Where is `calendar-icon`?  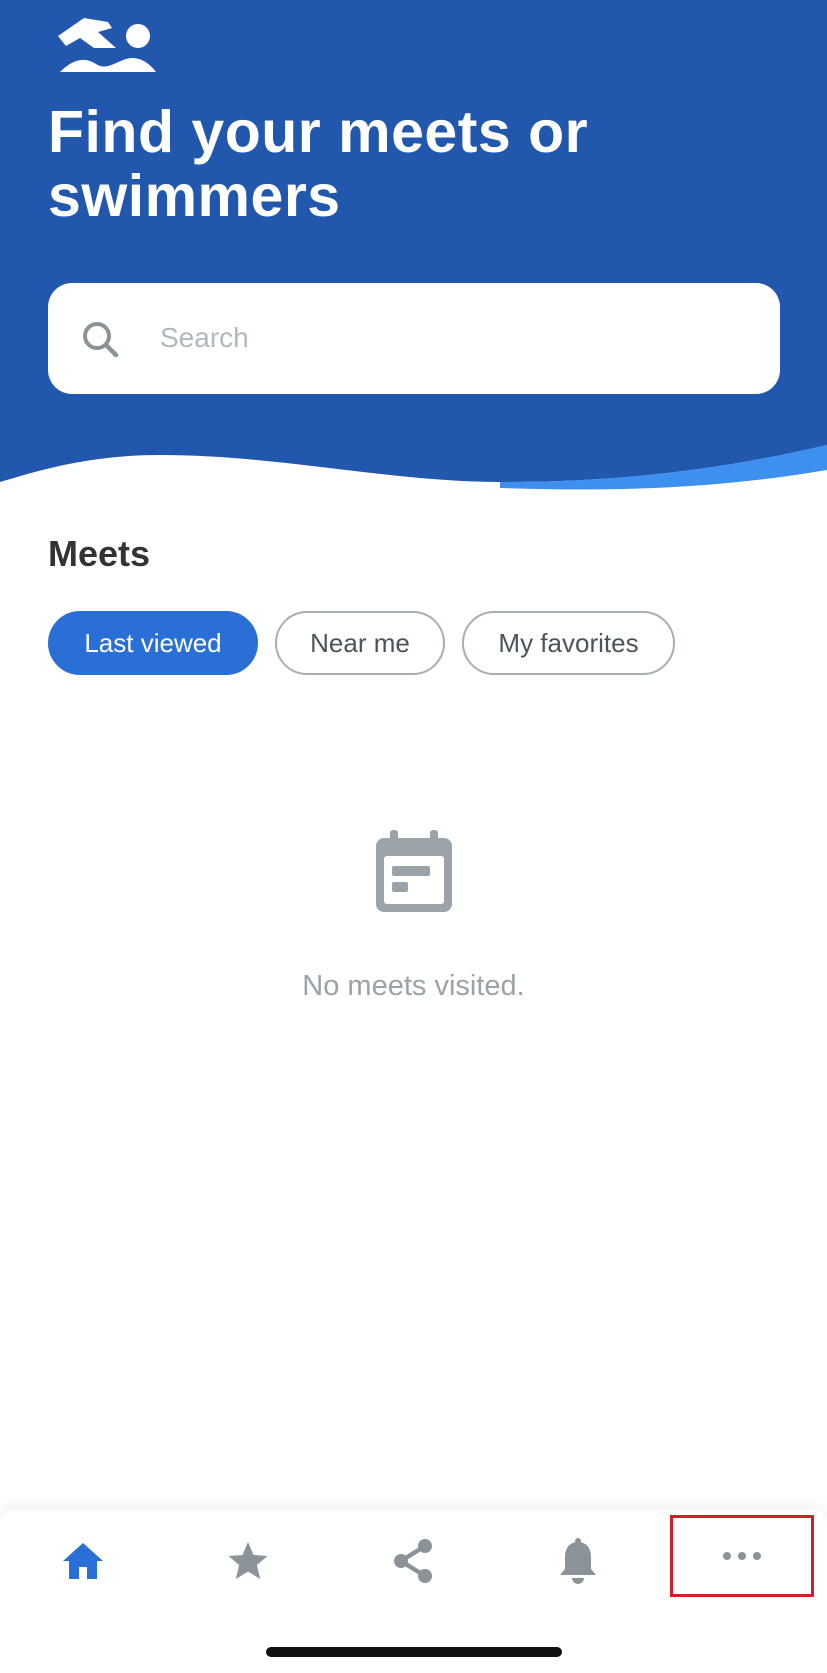 calendar-icon is located at coordinates (414, 871).